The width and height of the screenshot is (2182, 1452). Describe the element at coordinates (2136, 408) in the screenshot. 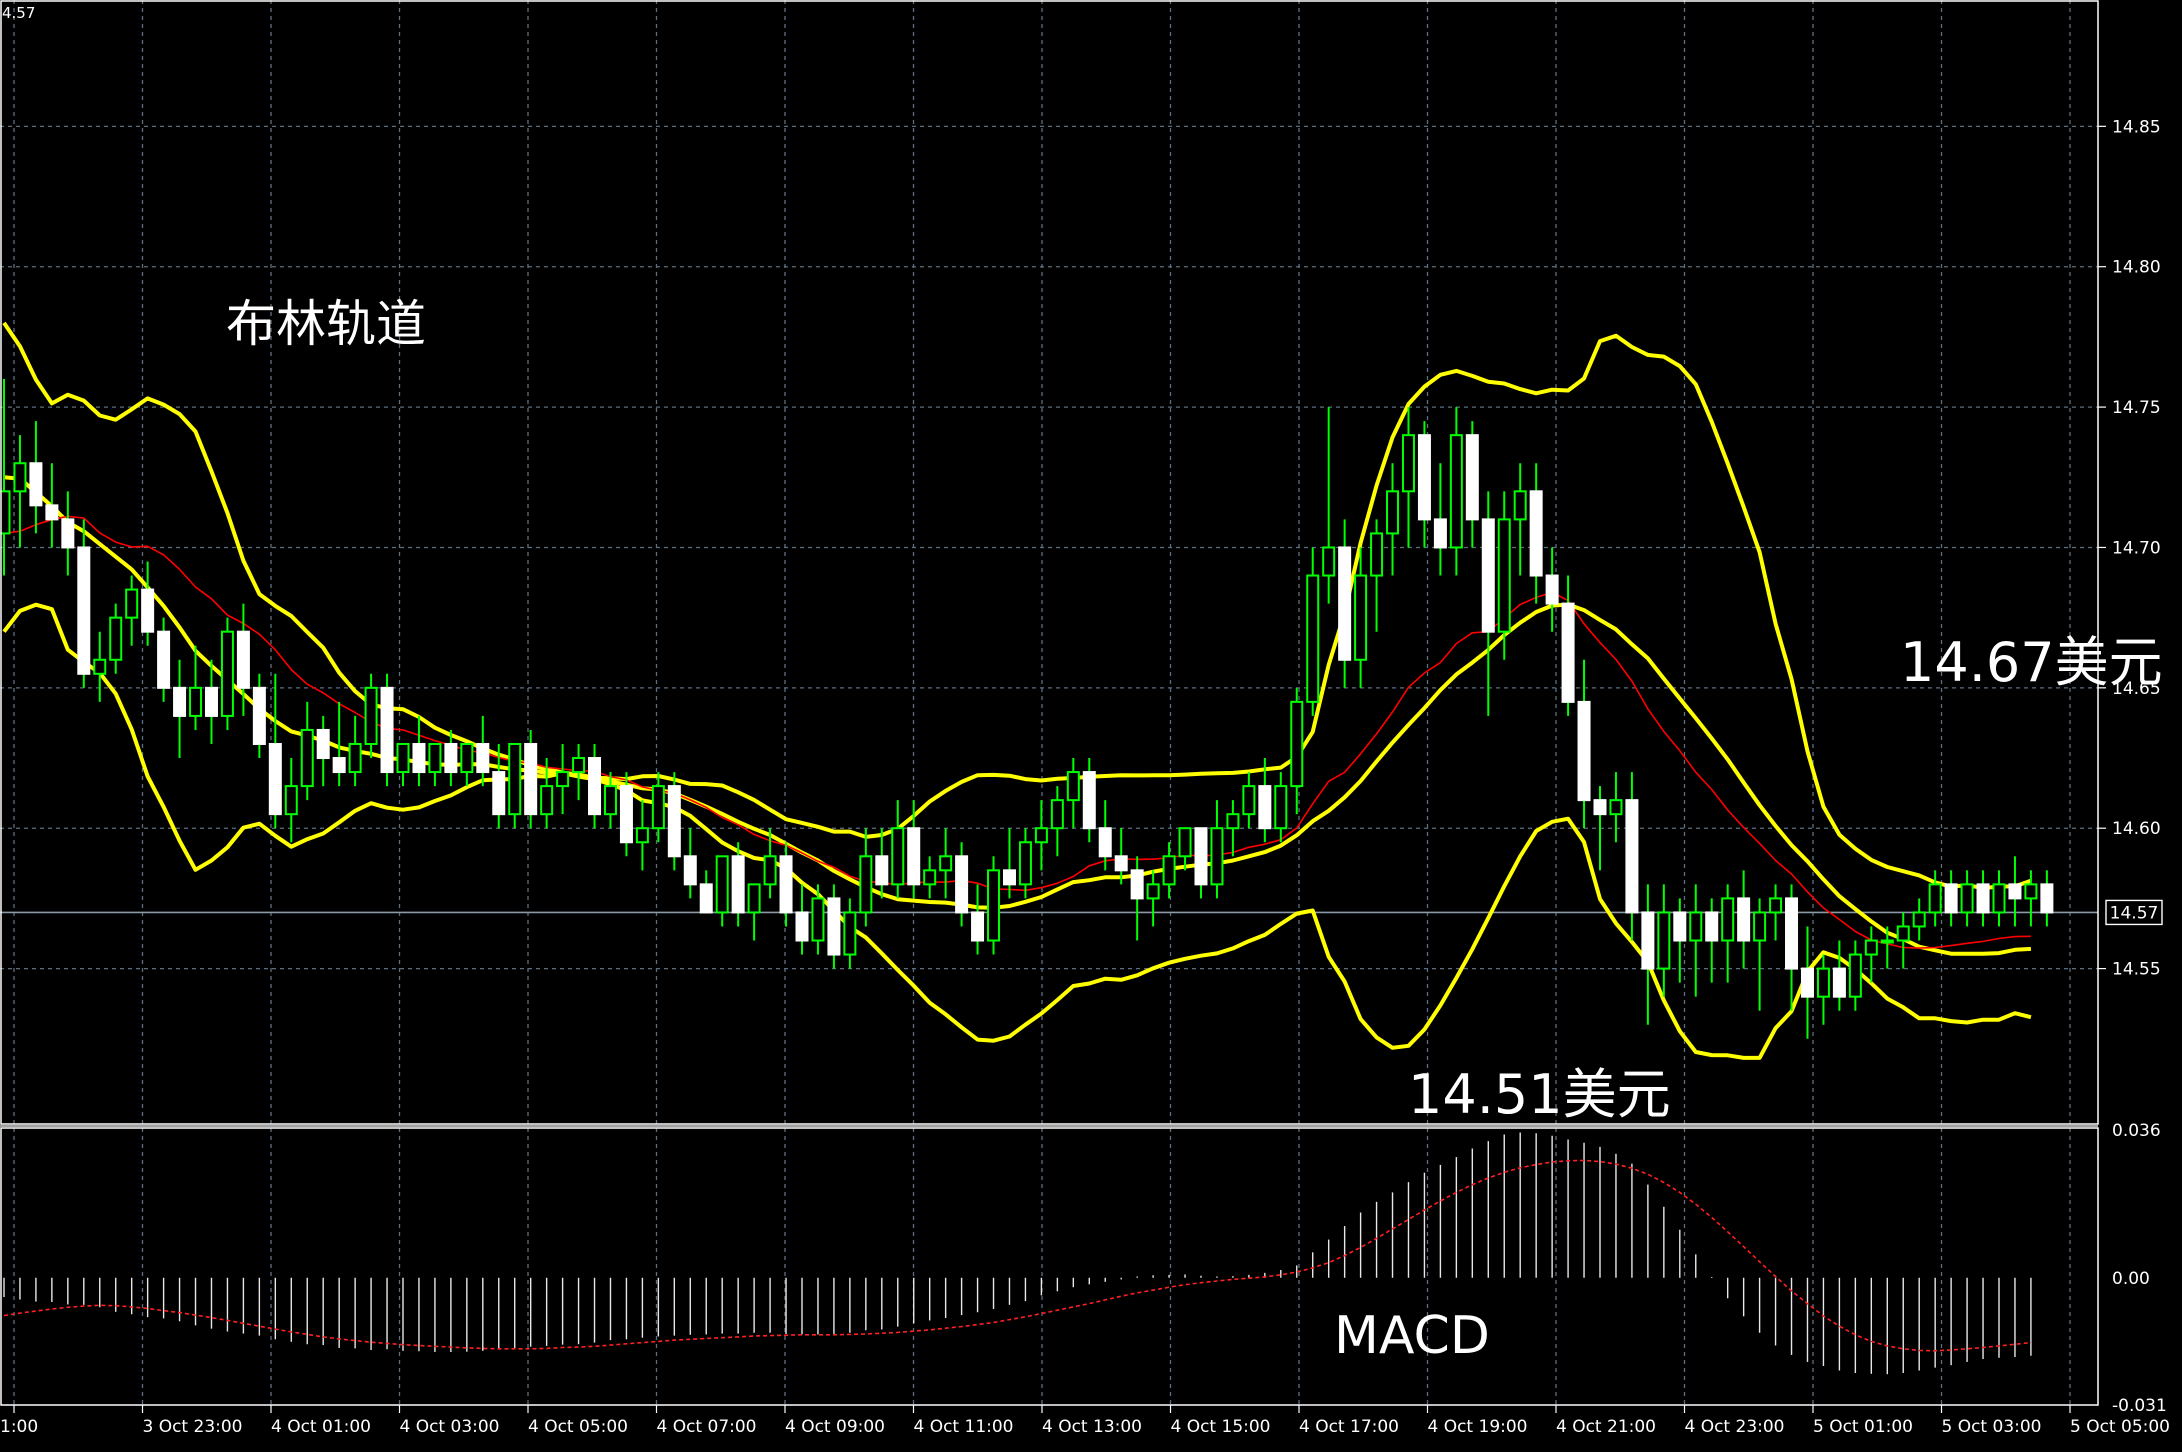

I see `y-tick-label: 14.75` at that location.